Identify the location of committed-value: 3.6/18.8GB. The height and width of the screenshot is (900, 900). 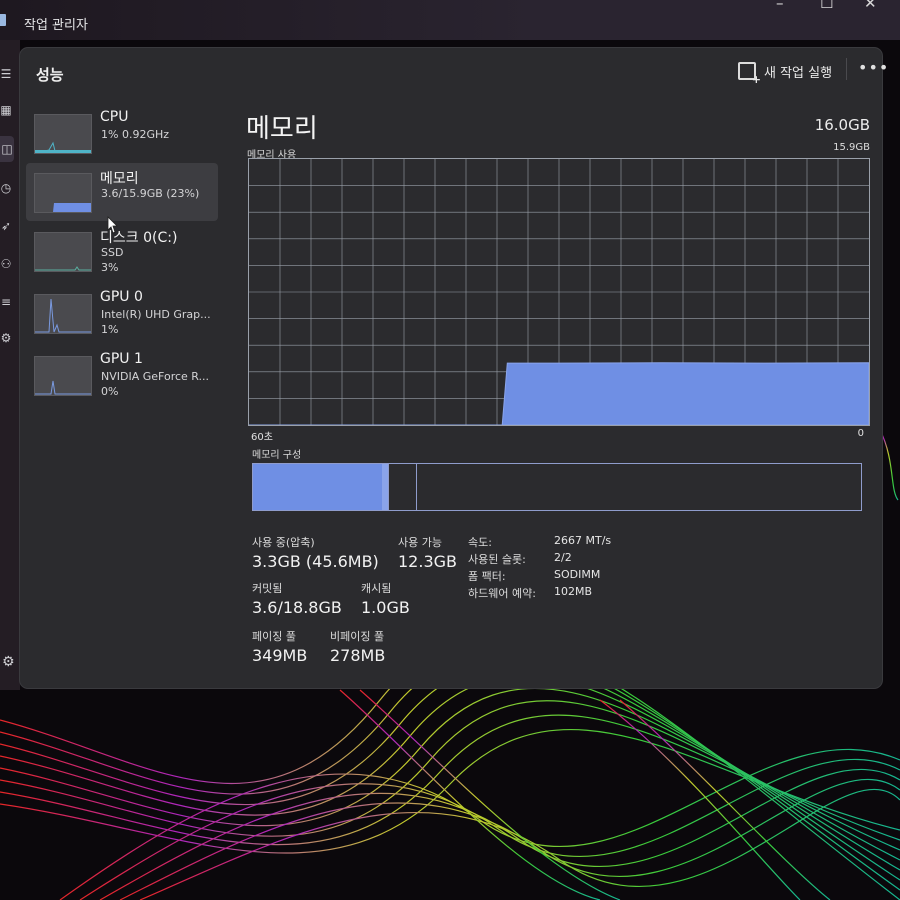
(297, 607).